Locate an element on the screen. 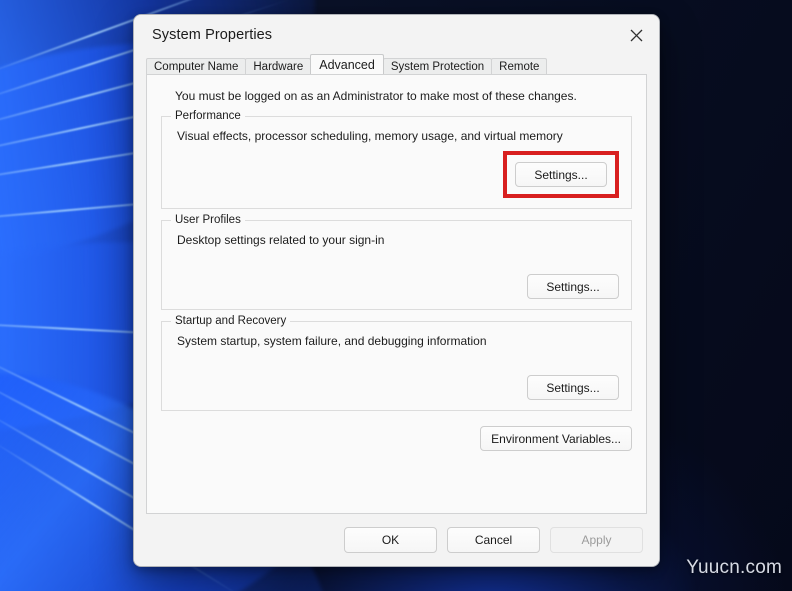  tab-hardware: Hardware is located at coordinates (278, 66).